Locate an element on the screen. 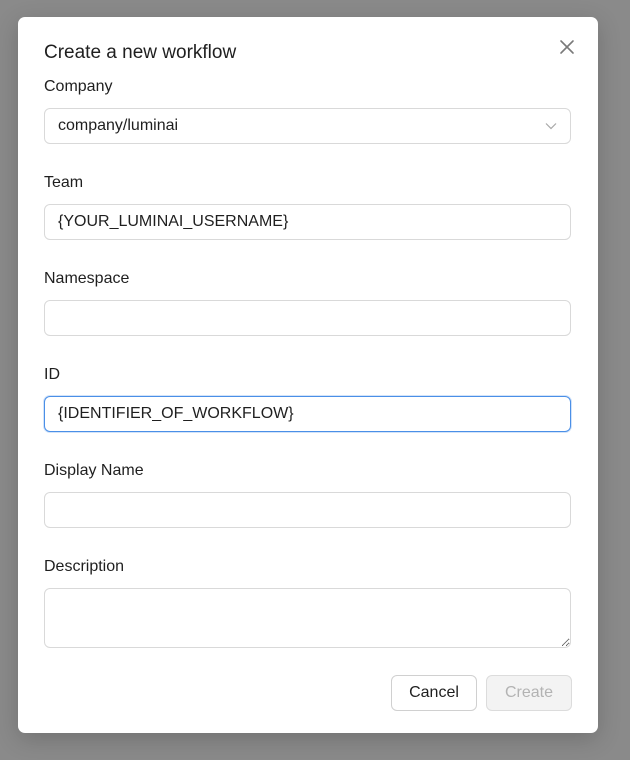  chevron-down-icon is located at coordinates (551, 126).